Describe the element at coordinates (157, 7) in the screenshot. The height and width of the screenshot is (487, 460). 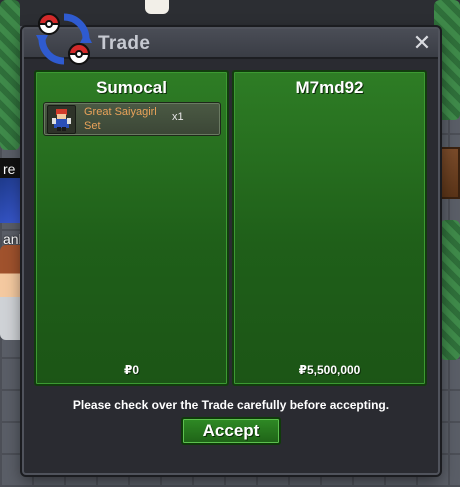
I see `npc-sprite` at that location.